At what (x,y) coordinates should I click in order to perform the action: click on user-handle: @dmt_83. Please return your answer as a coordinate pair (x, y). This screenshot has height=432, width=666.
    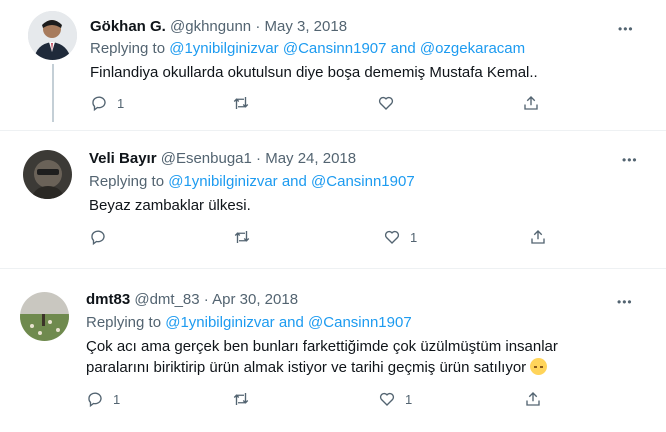
    Looking at the image, I should click on (166, 299).